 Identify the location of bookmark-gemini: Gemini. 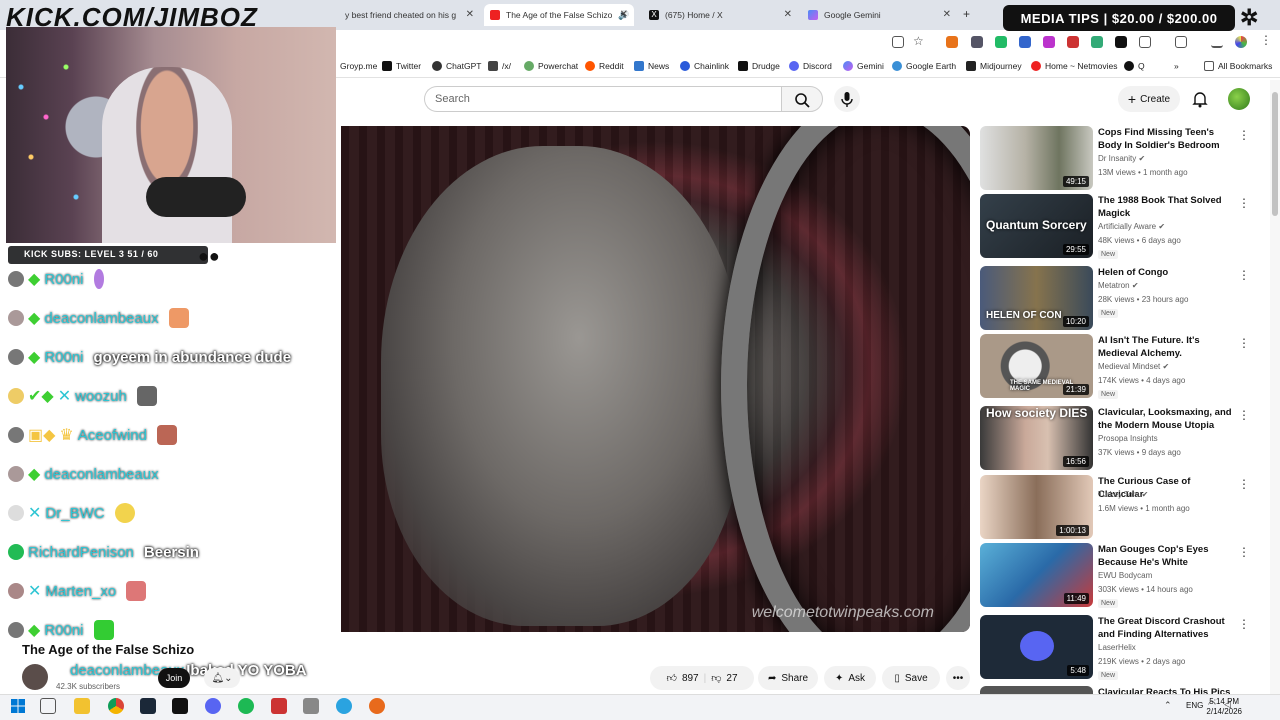
(863, 66).